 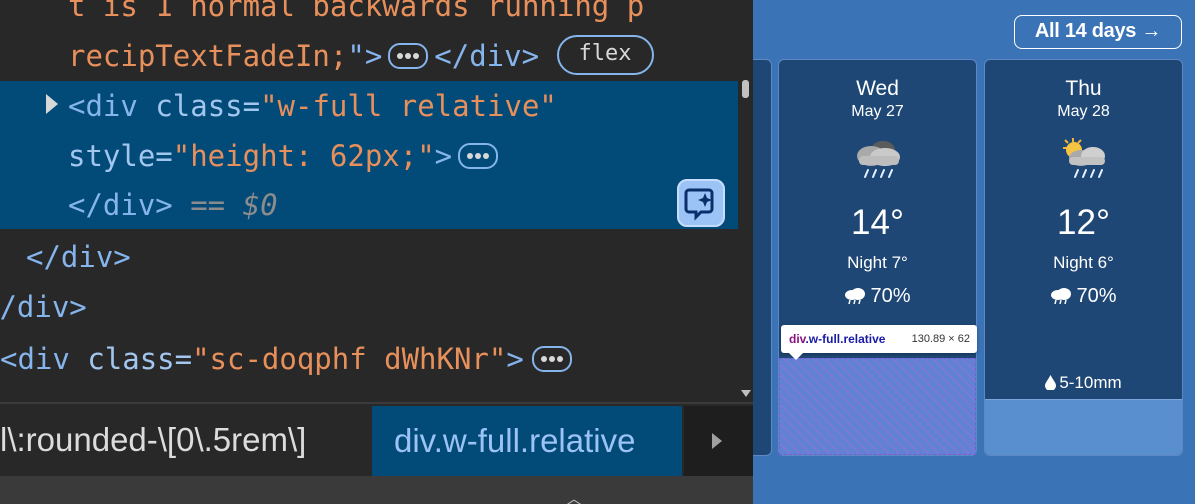 What do you see at coordinates (877, 111) in the screenshot?
I see `day-date: May 27` at bounding box center [877, 111].